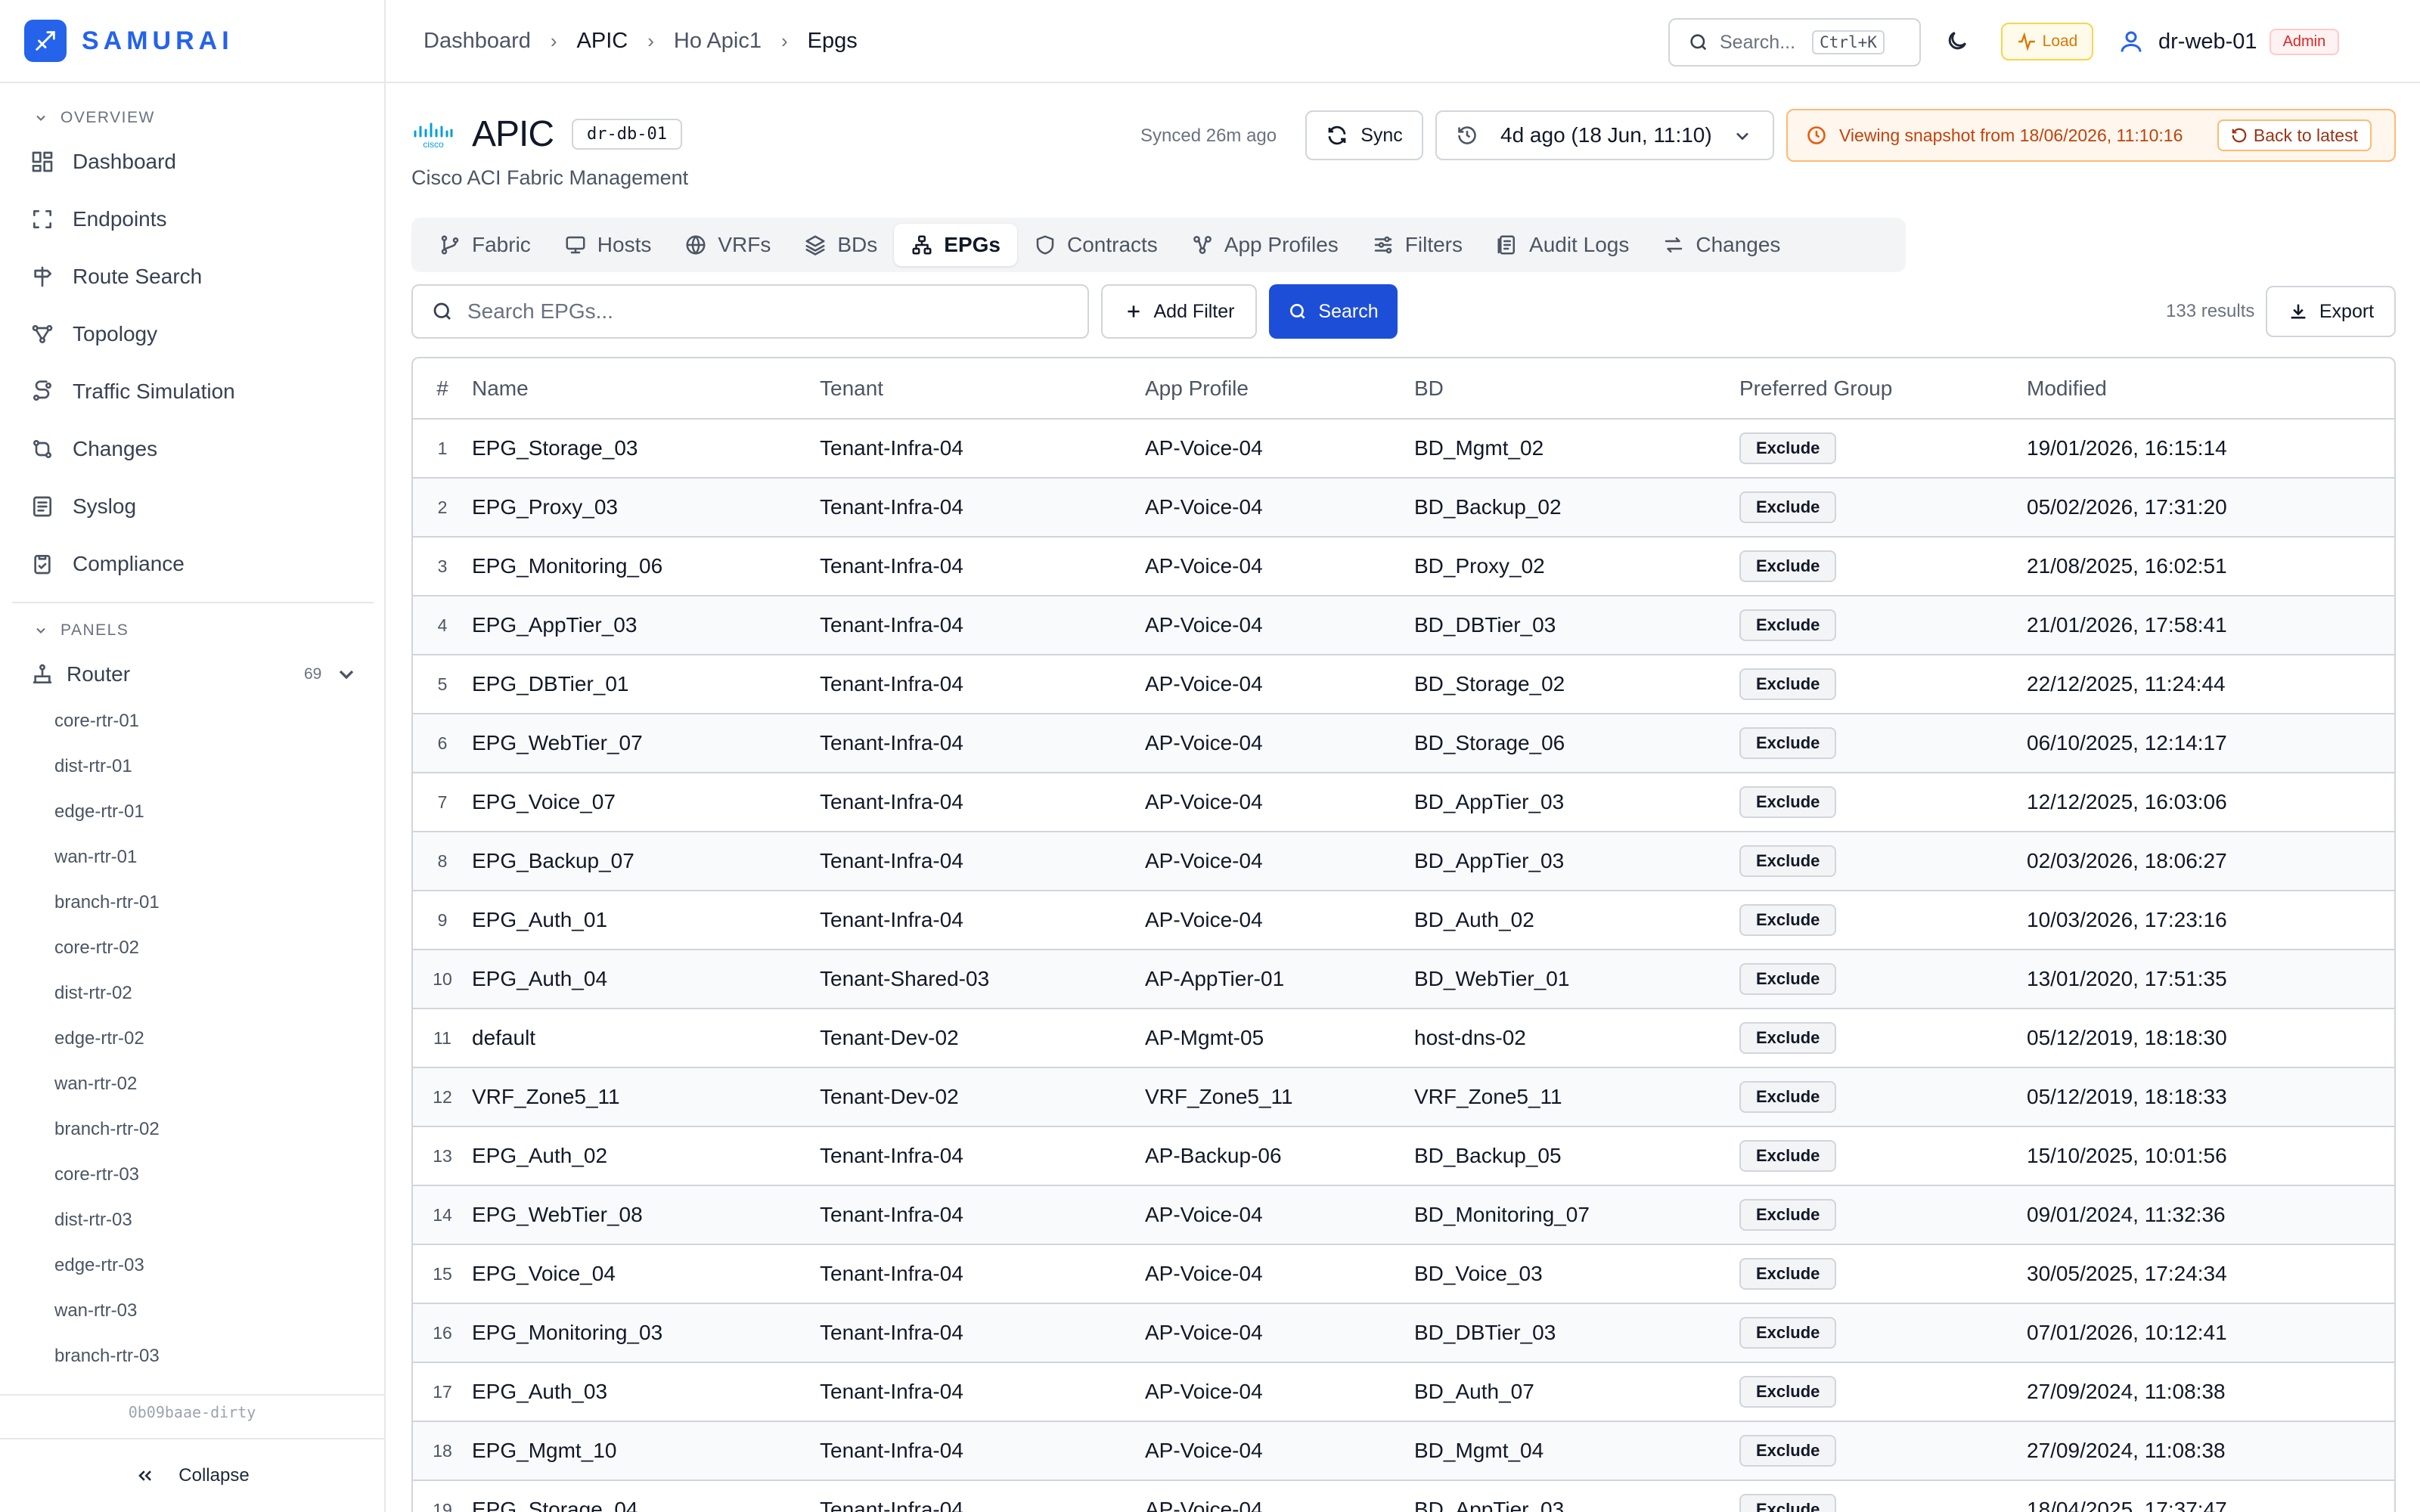 The image size is (2420, 1512). I want to click on column-header-name: Name, so click(646, 389).